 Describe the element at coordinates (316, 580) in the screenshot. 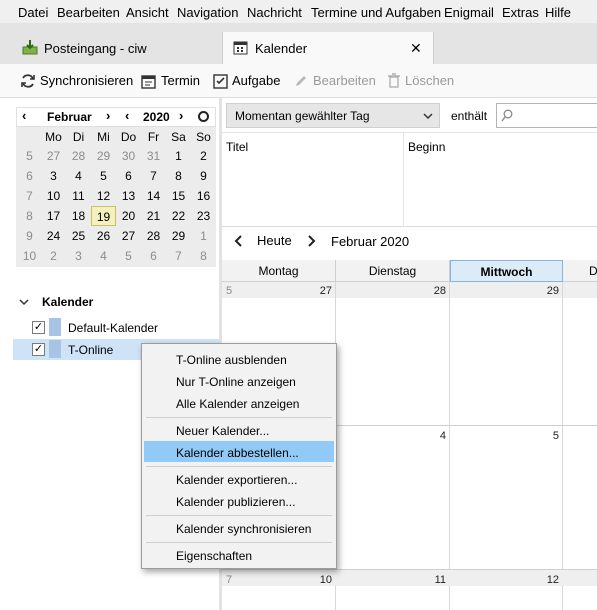

I see `day-number: 10` at that location.